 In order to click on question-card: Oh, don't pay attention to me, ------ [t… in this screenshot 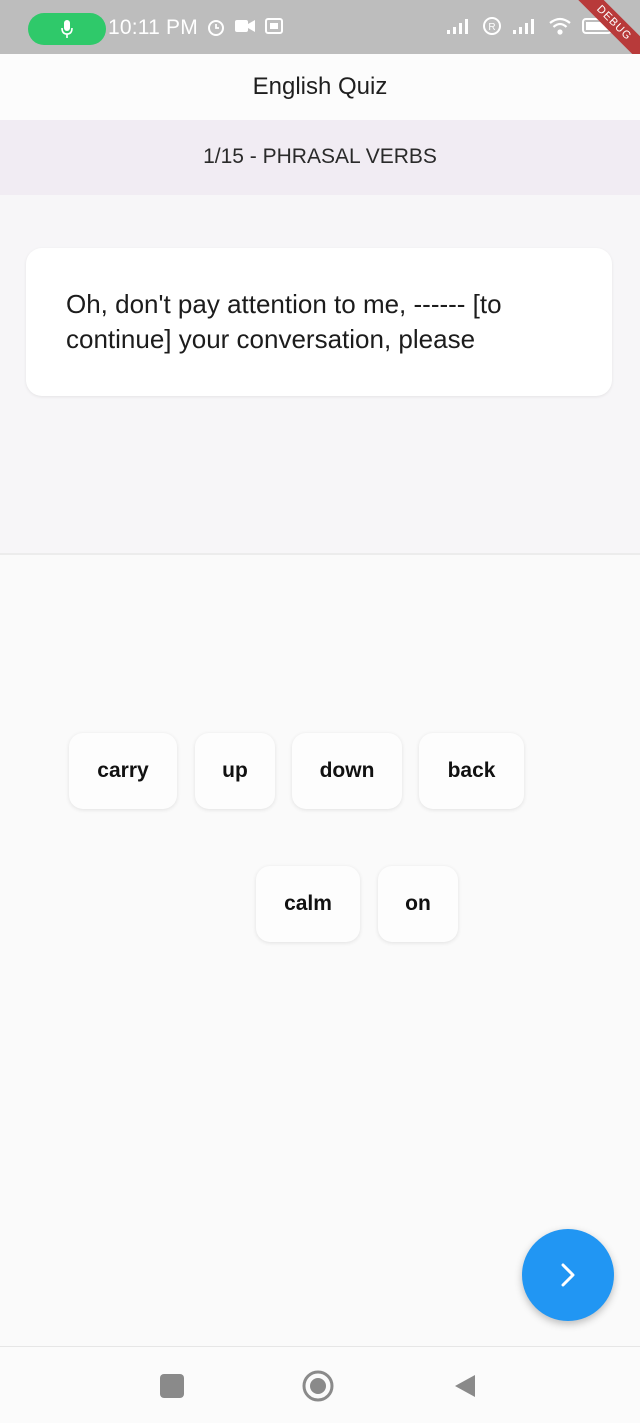, I will do `click(319, 322)`.